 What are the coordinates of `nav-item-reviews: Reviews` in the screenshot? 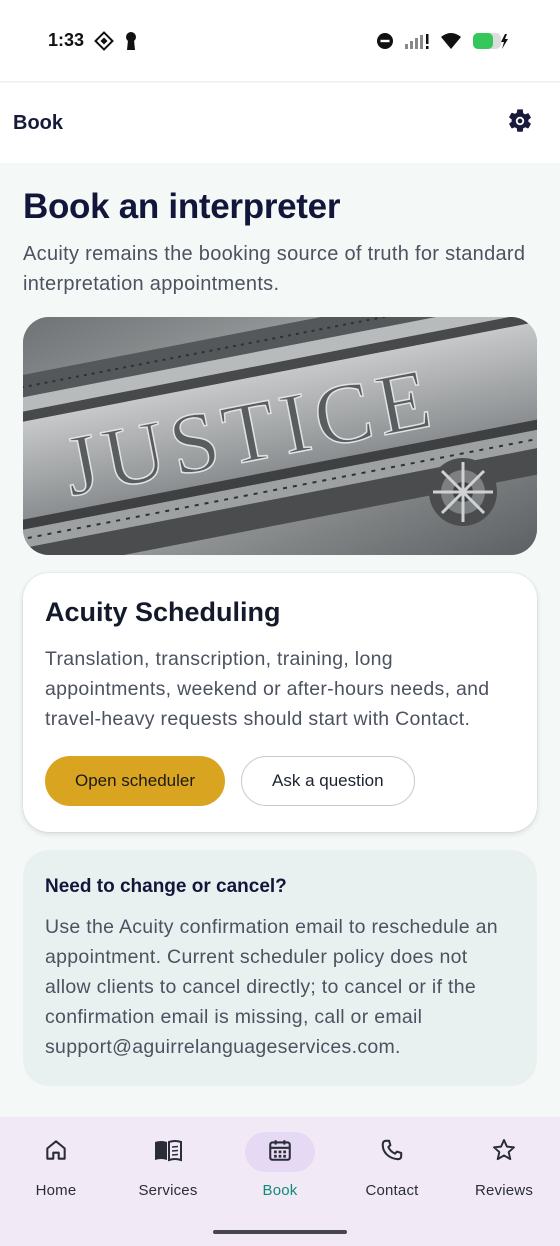 It's located at (504, 1167).